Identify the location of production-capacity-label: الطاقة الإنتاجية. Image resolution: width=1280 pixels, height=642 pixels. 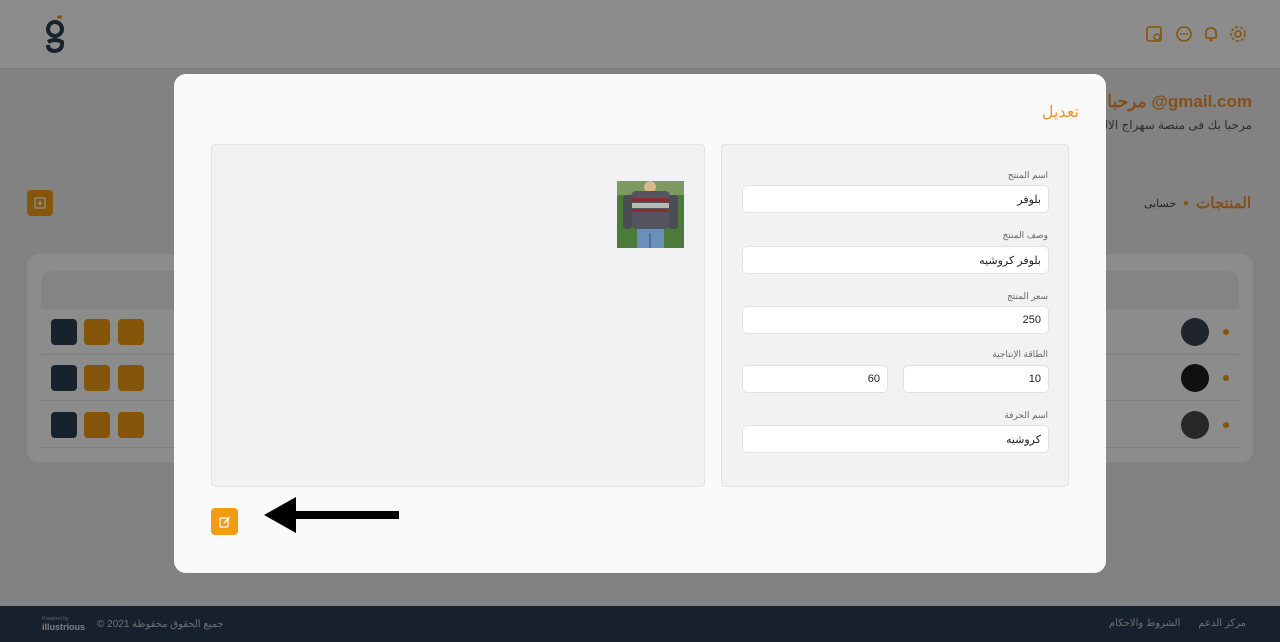
(1020, 354).